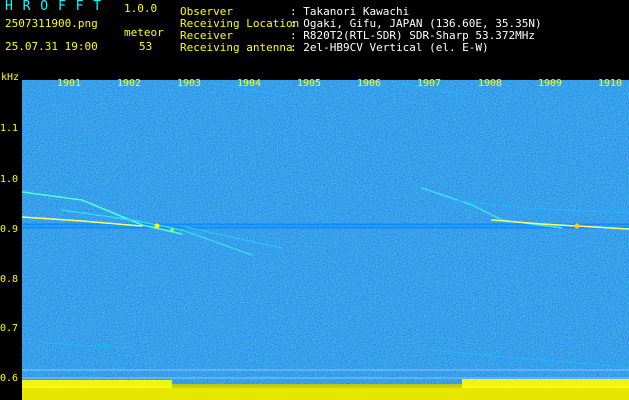  Describe the element at coordinates (144, 32) in the screenshot. I see `meteor-label: meteor` at that location.